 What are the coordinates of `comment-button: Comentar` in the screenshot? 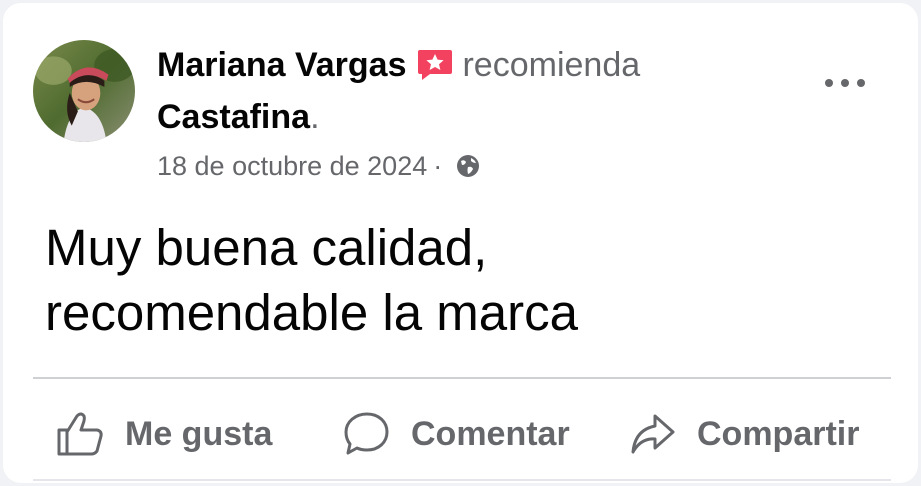 It's located at (455, 434).